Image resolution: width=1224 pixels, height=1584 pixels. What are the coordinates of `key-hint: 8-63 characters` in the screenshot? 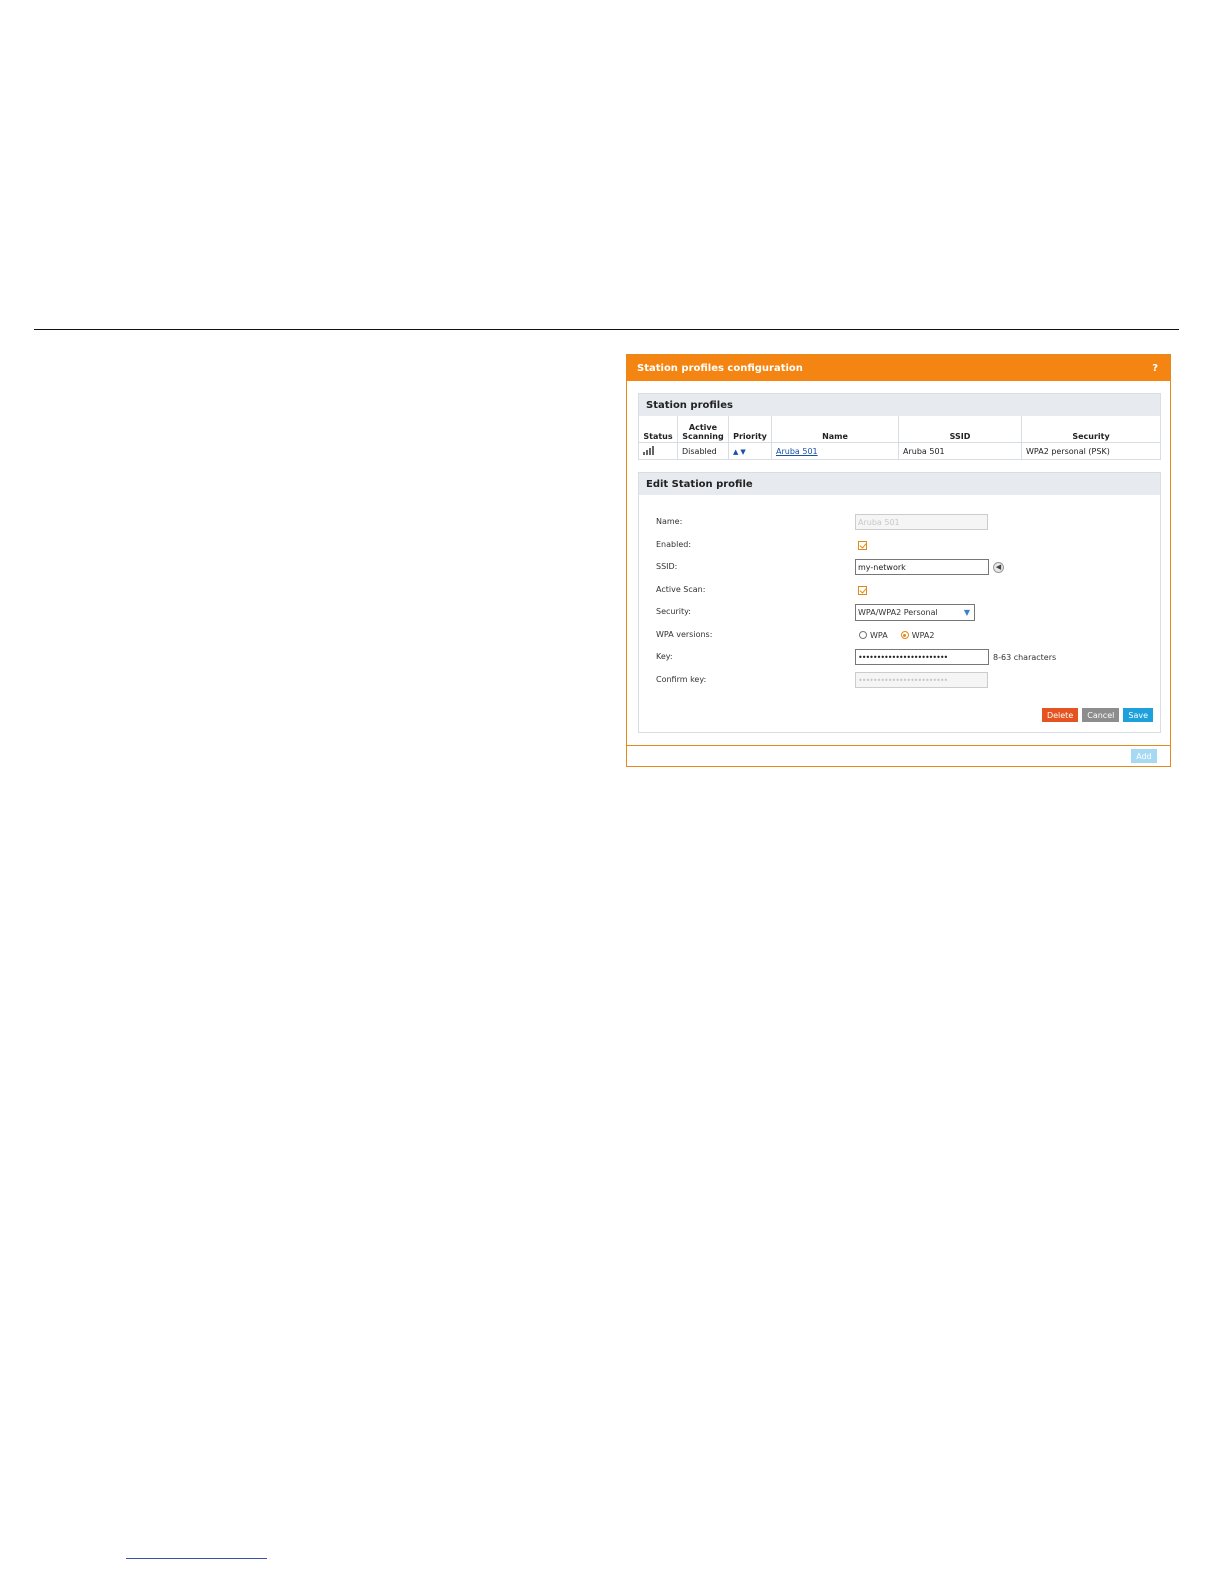 It's located at (1025, 657).